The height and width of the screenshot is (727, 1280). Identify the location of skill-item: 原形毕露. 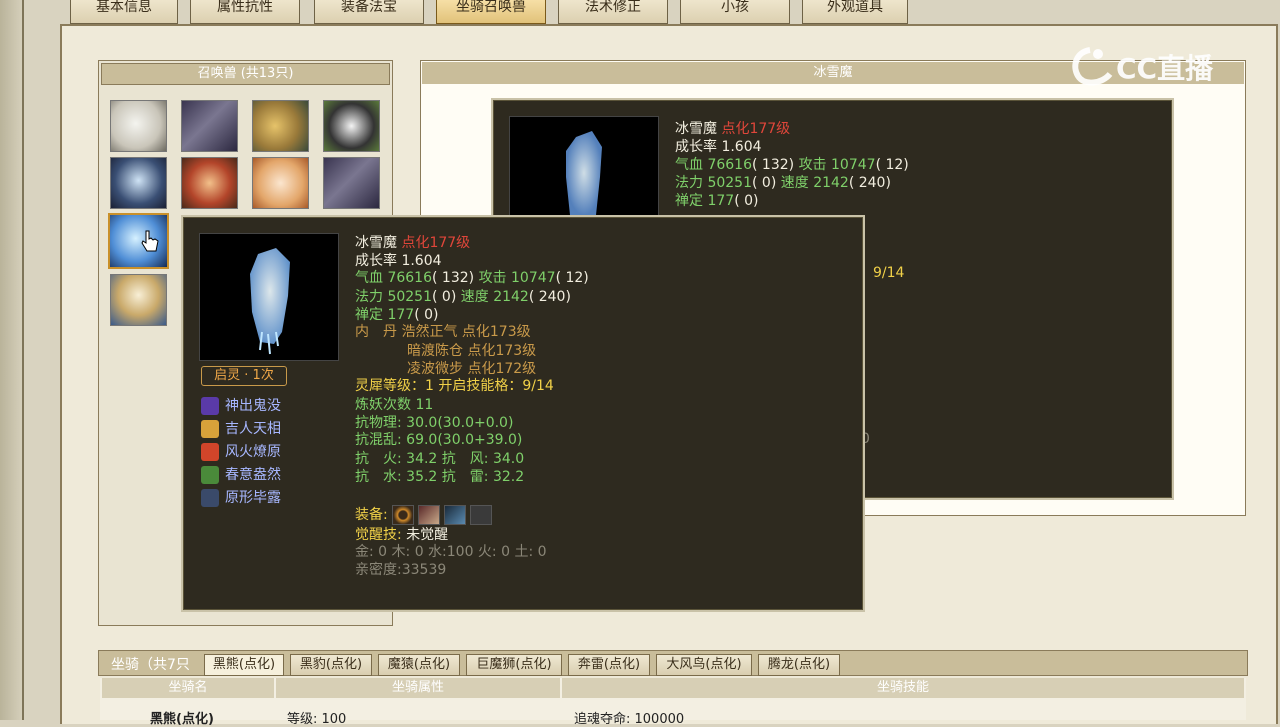
(241, 497).